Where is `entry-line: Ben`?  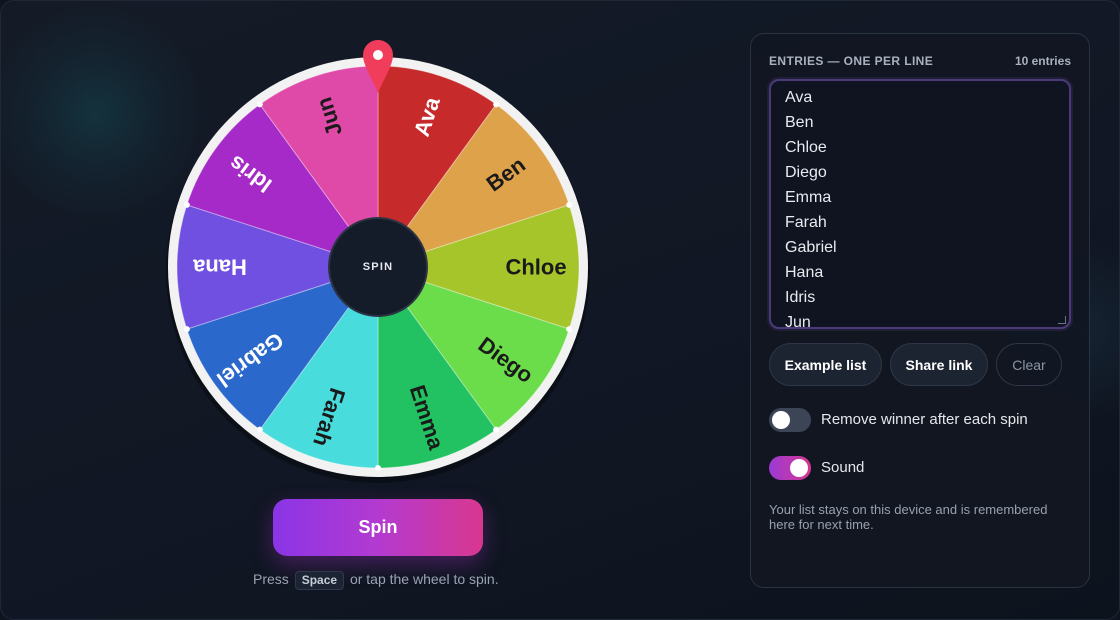
entry-line: Ben is located at coordinates (799, 122).